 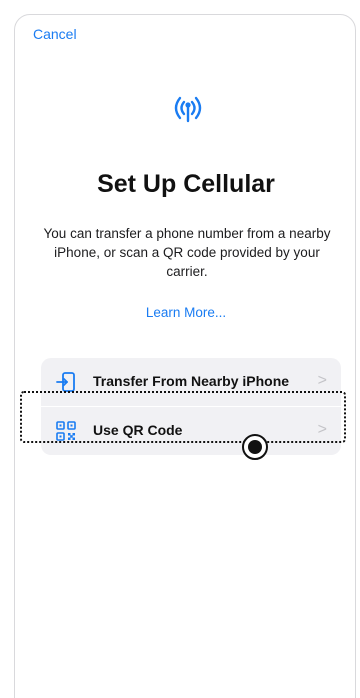 I want to click on transfer-from-nearby-iphone-option: Transfer From Nearby iPhone >, so click(x=191, y=382).